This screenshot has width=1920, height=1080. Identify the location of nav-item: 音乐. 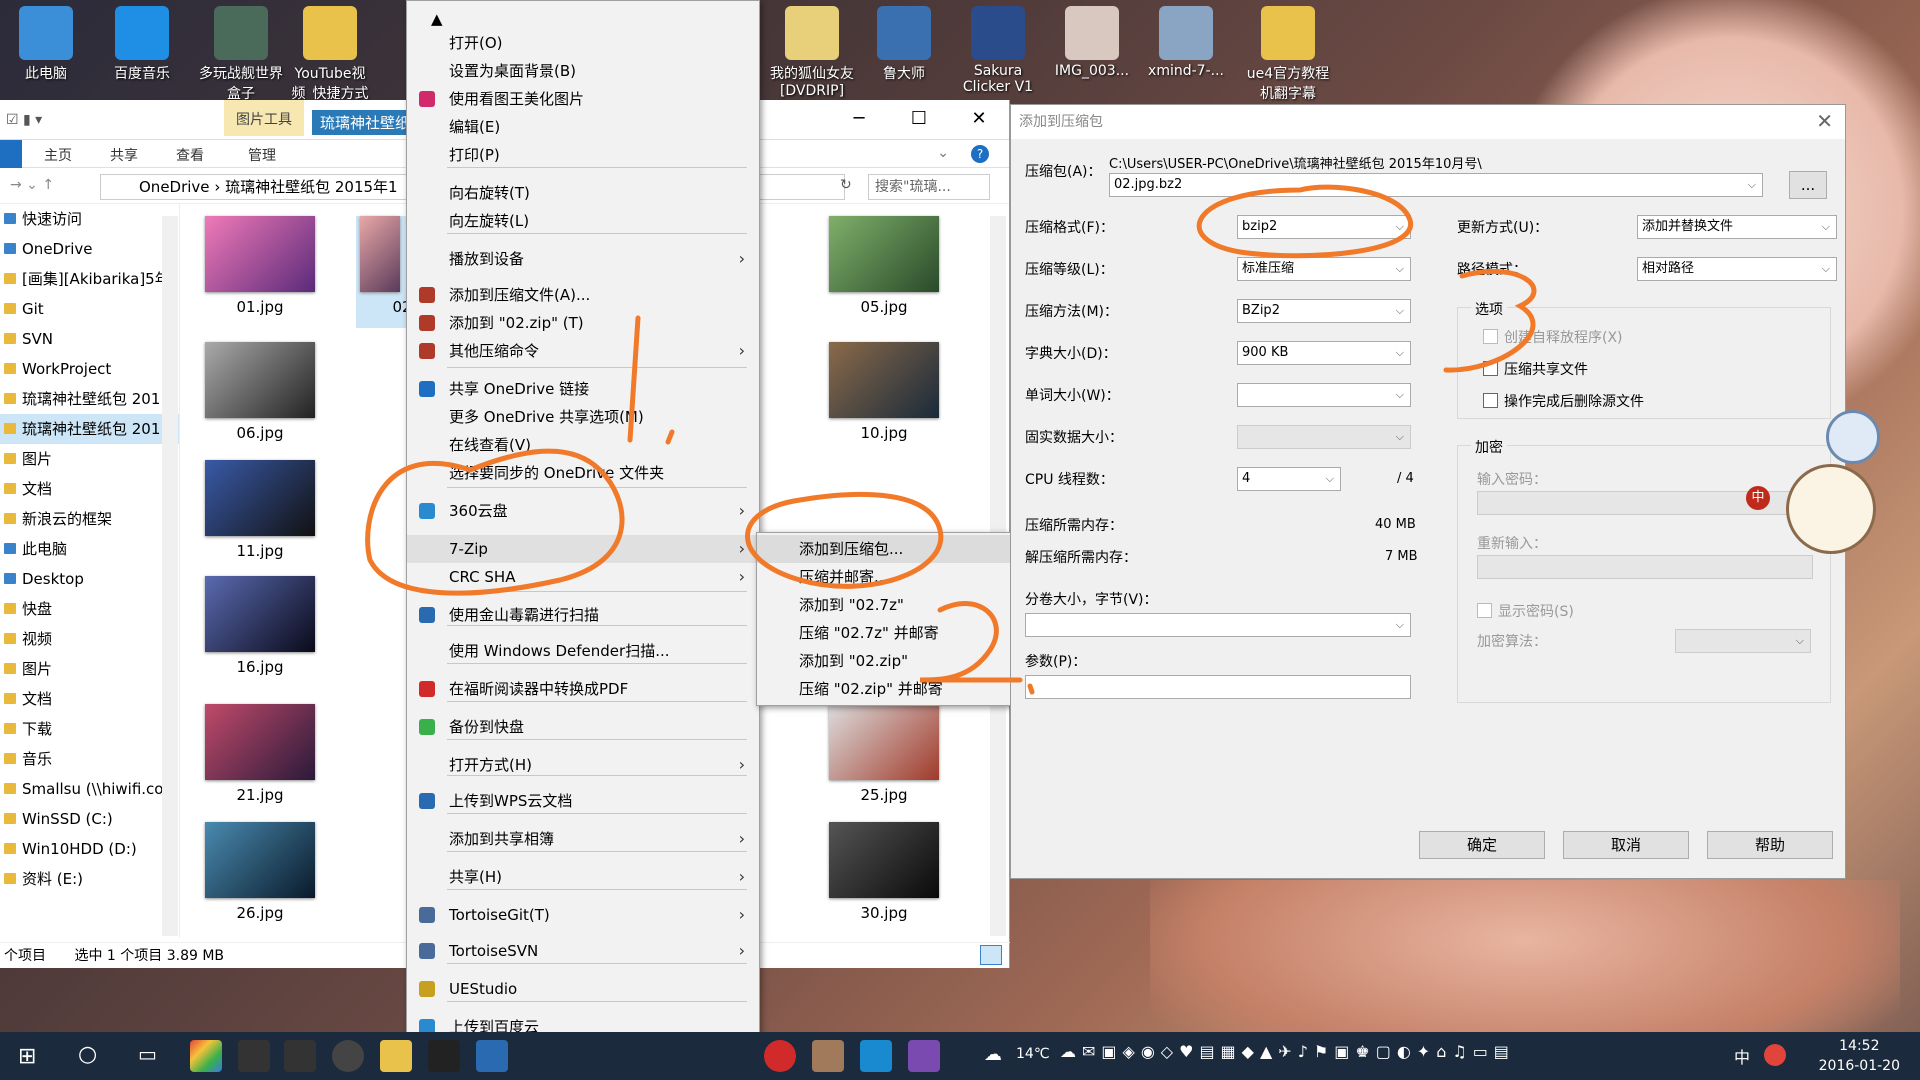
(89, 759).